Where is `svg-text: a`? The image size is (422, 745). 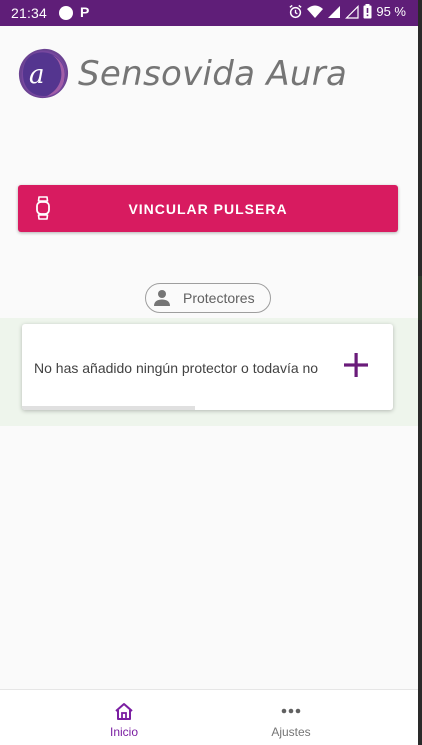
svg-text: a is located at coordinates (37, 75).